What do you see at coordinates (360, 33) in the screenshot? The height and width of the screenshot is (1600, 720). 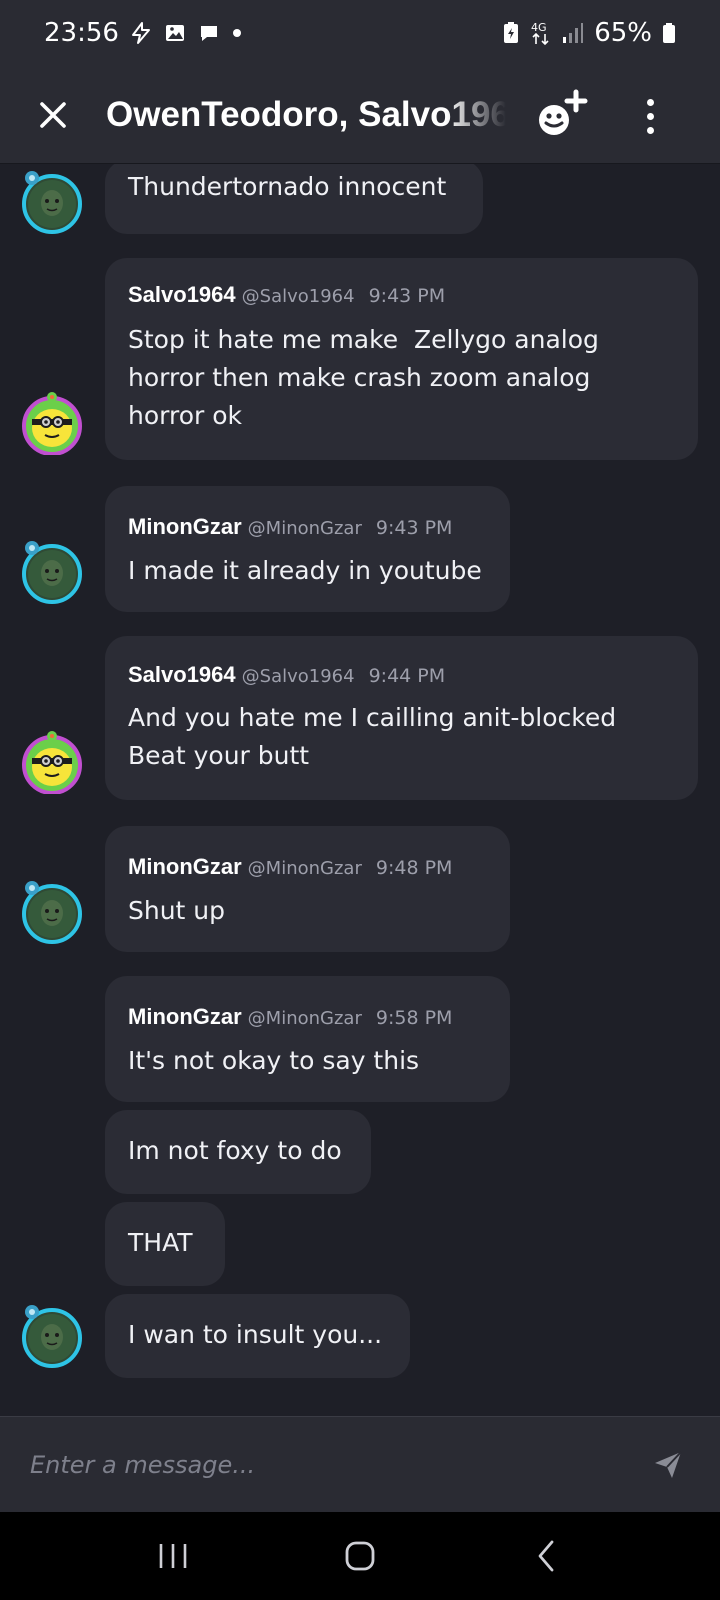 I see `status-bar: 23:56 4G 65%` at bounding box center [360, 33].